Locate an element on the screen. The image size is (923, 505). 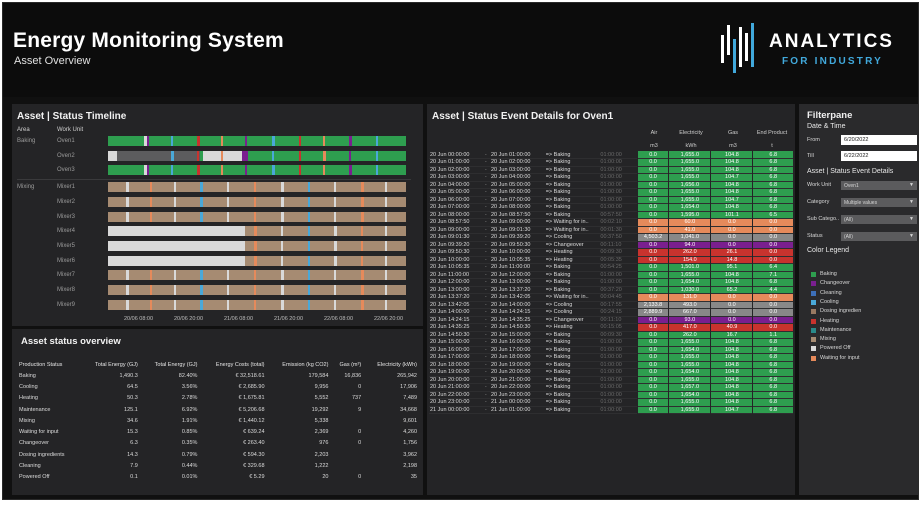
from-date-input: 6/20/2022 is located at coordinates (879, 140).